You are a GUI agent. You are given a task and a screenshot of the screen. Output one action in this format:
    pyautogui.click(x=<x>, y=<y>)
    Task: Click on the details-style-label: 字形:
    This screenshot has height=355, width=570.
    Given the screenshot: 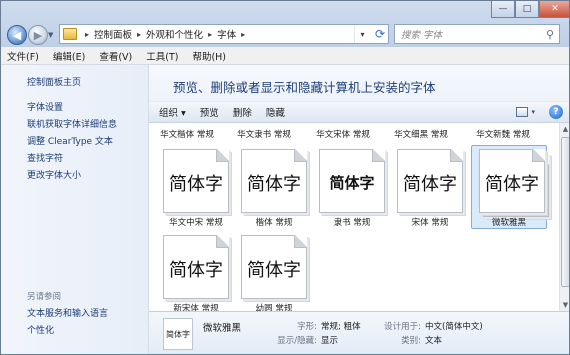 What is the action you would take?
    pyautogui.click(x=307, y=327)
    